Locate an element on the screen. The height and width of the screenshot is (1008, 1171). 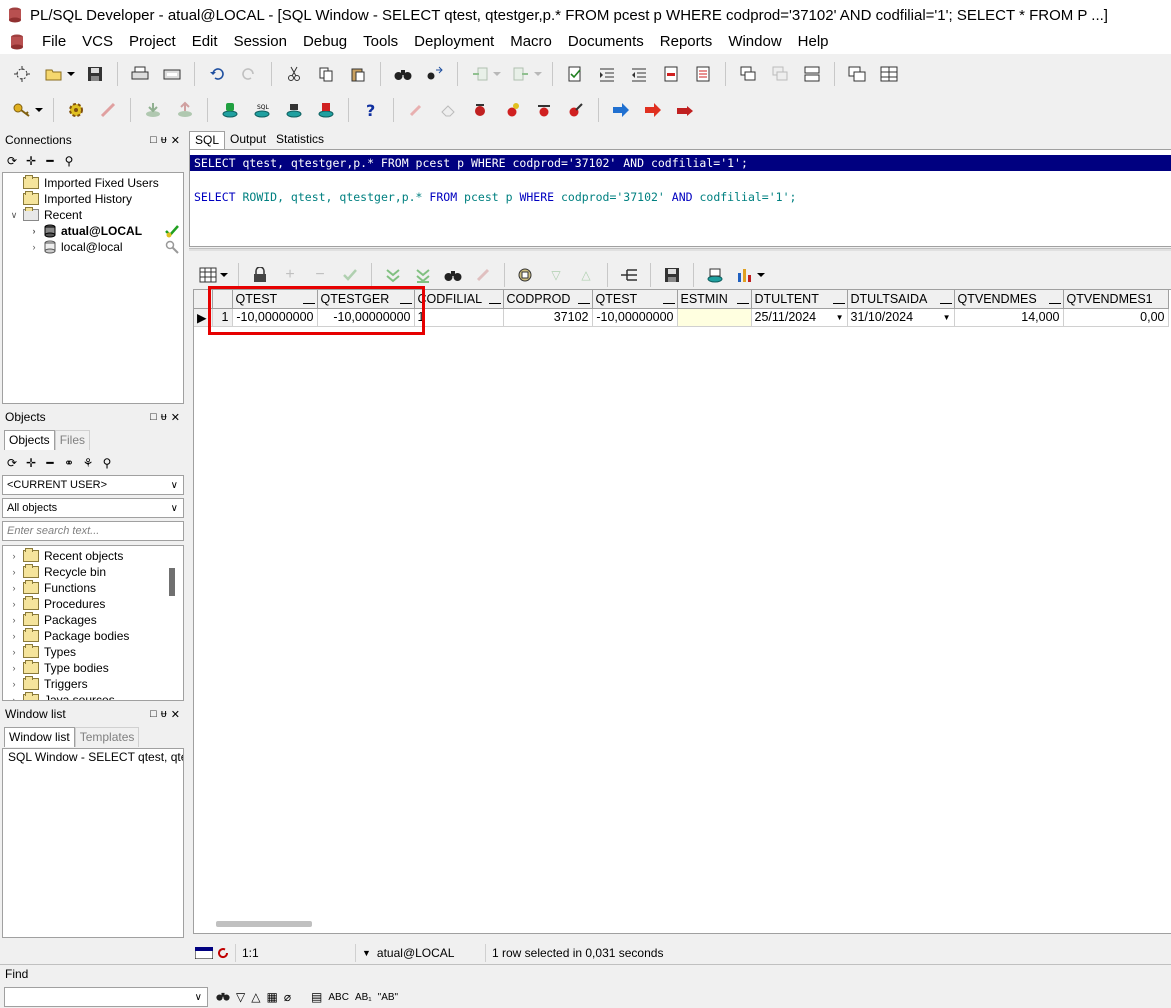
column-header-qtvendmes: QTVENDMES is located at coordinates (1009, 299).